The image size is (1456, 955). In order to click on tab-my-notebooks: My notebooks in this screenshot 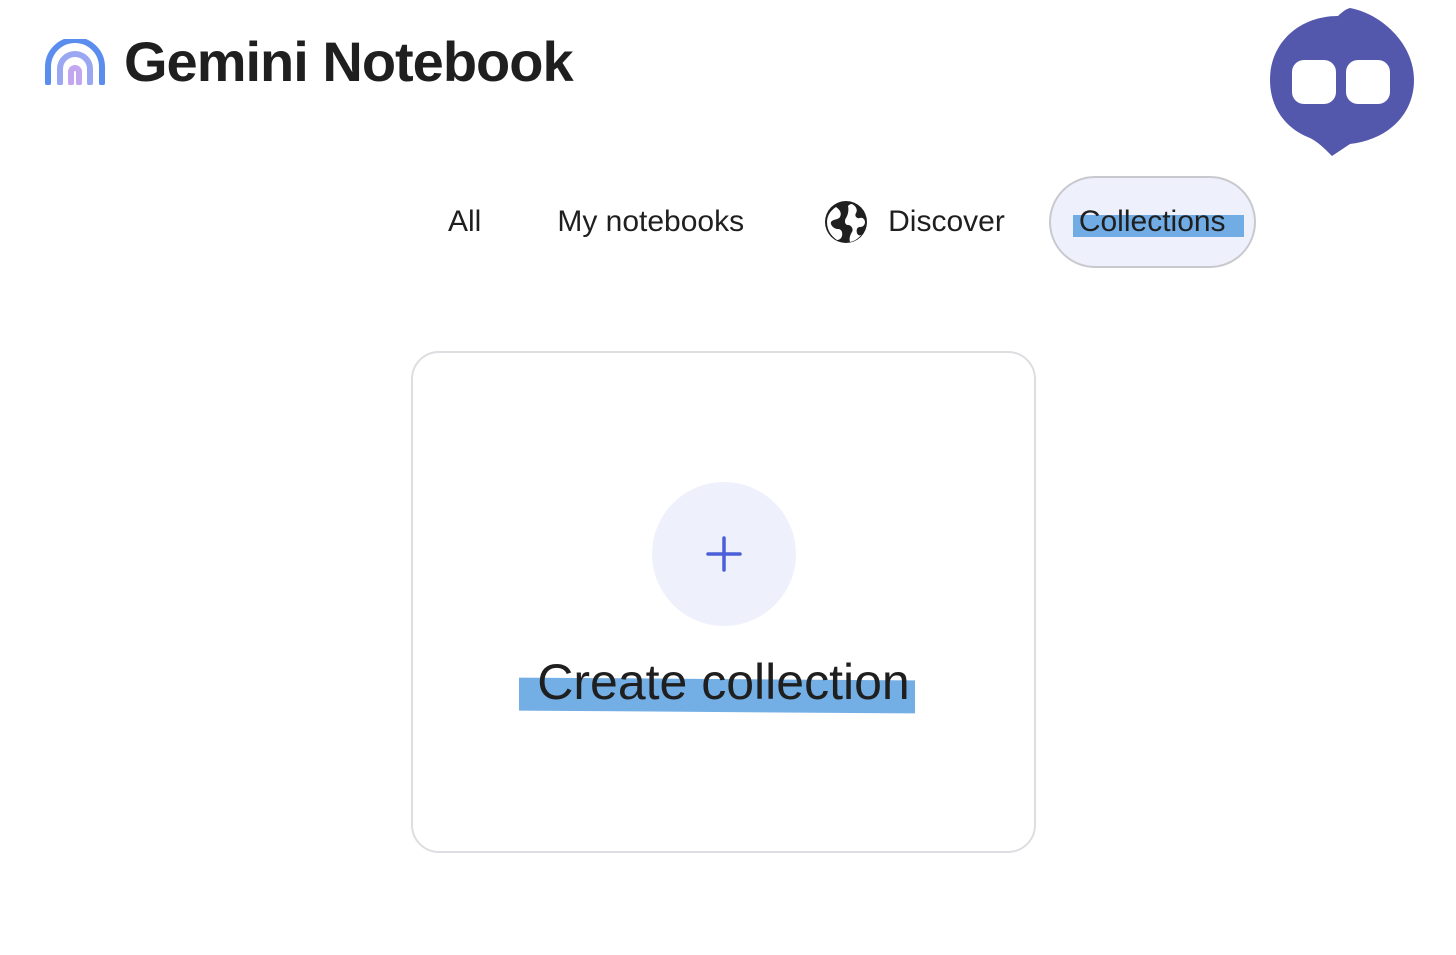, I will do `click(662, 222)`.